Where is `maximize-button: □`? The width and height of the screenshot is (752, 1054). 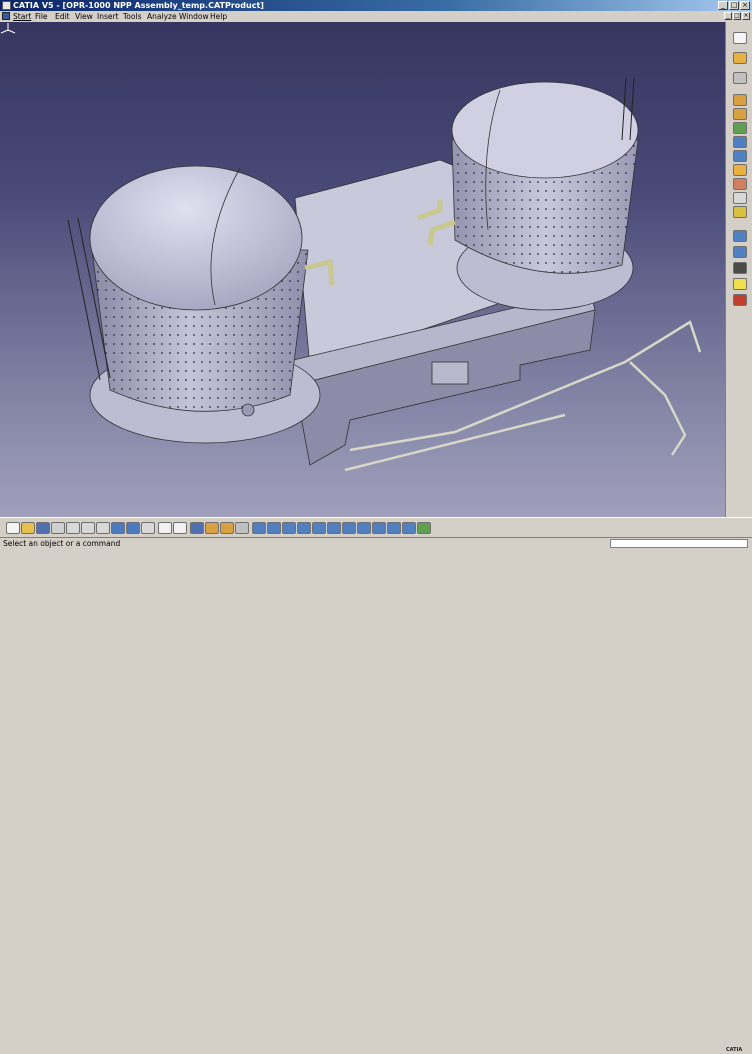
maximize-button: □ is located at coordinates (734, 5).